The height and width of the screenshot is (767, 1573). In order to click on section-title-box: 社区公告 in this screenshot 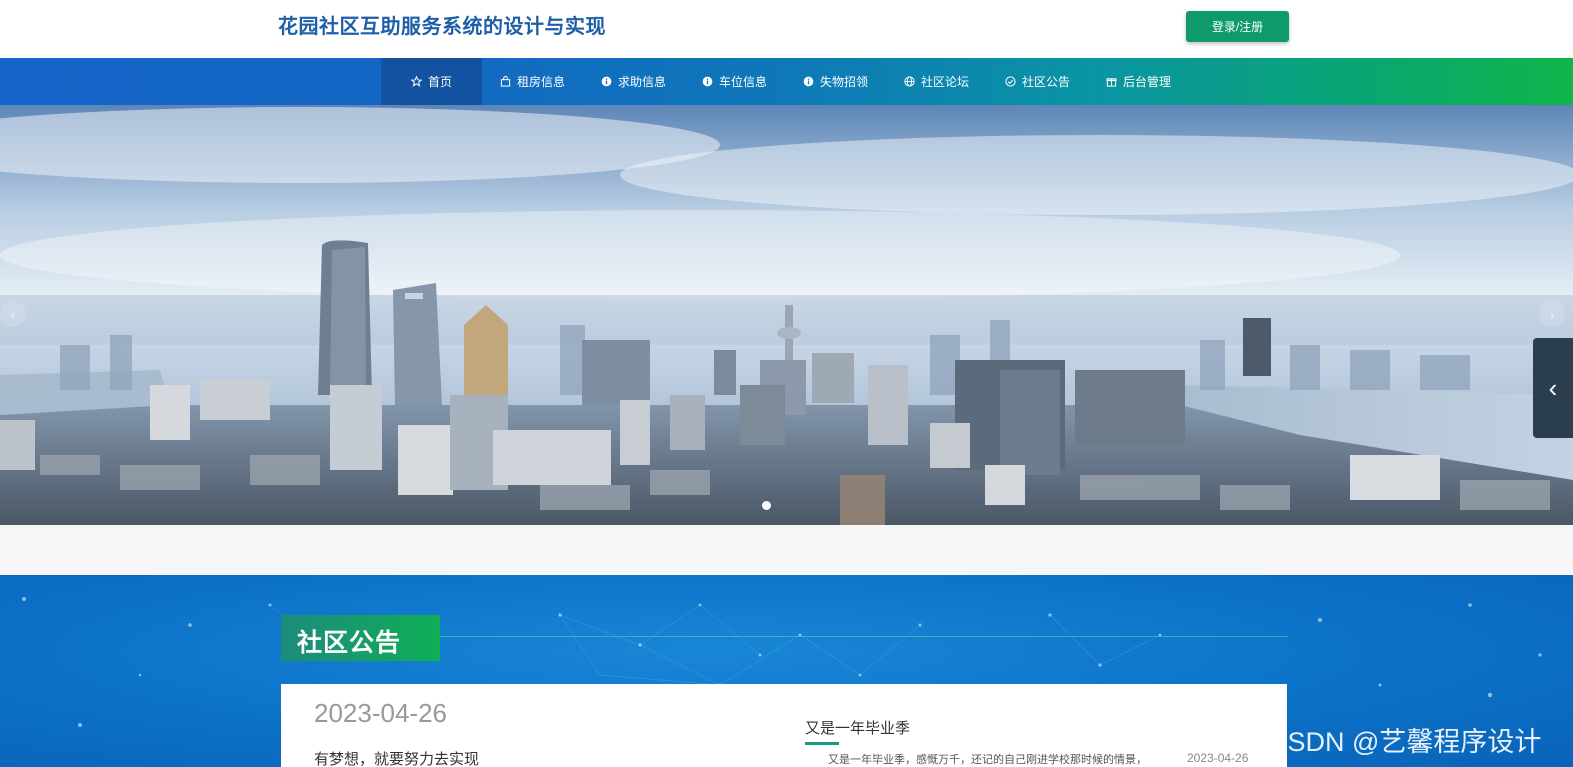, I will do `click(360, 638)`.